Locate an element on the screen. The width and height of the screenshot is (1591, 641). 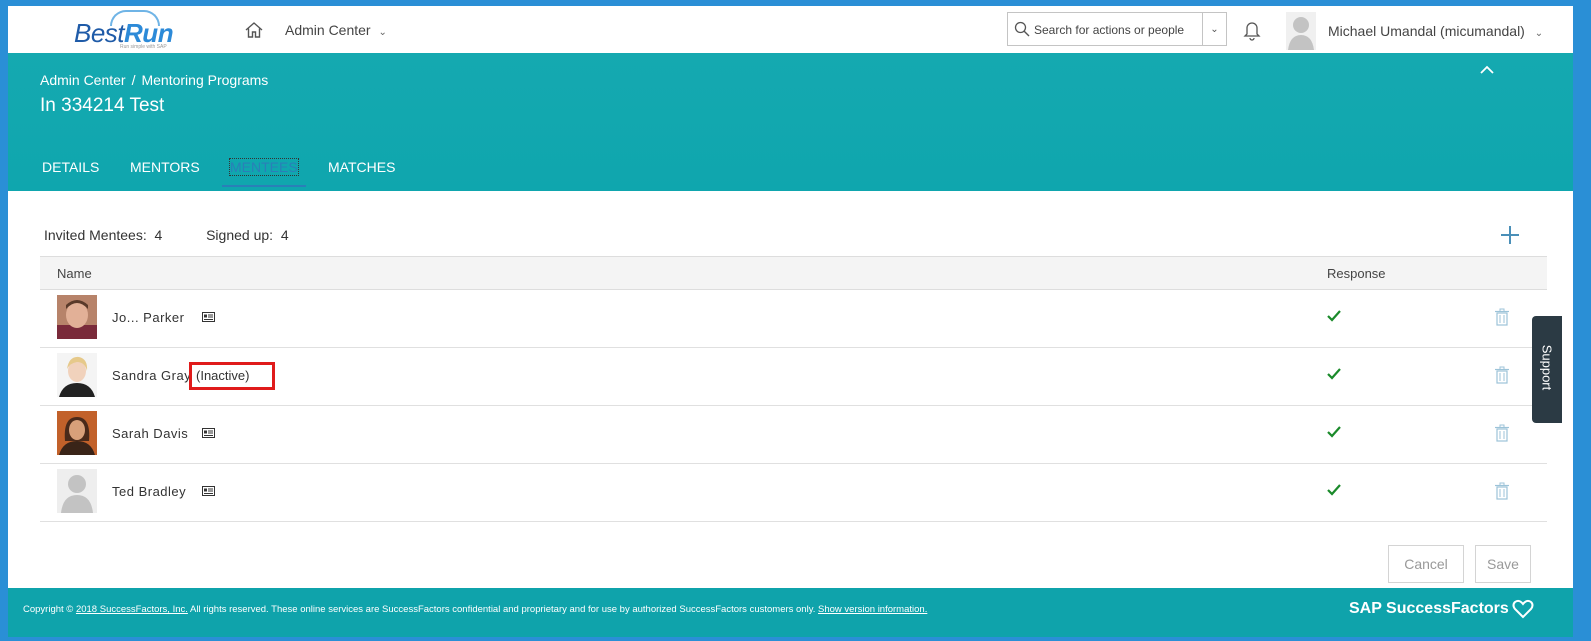
mentee-name: Jo... Parker is located at coordinates (148, 317).